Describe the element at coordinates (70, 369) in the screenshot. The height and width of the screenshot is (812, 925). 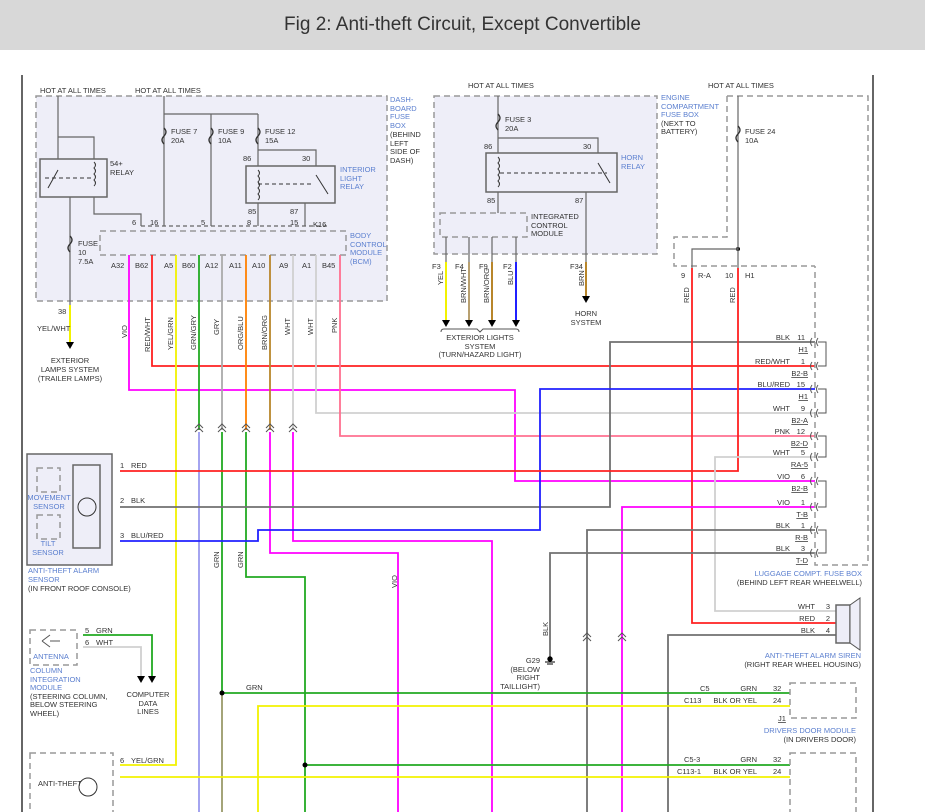
I see `exterior-lamps-label: LAMPS SYSTEM` at that location.